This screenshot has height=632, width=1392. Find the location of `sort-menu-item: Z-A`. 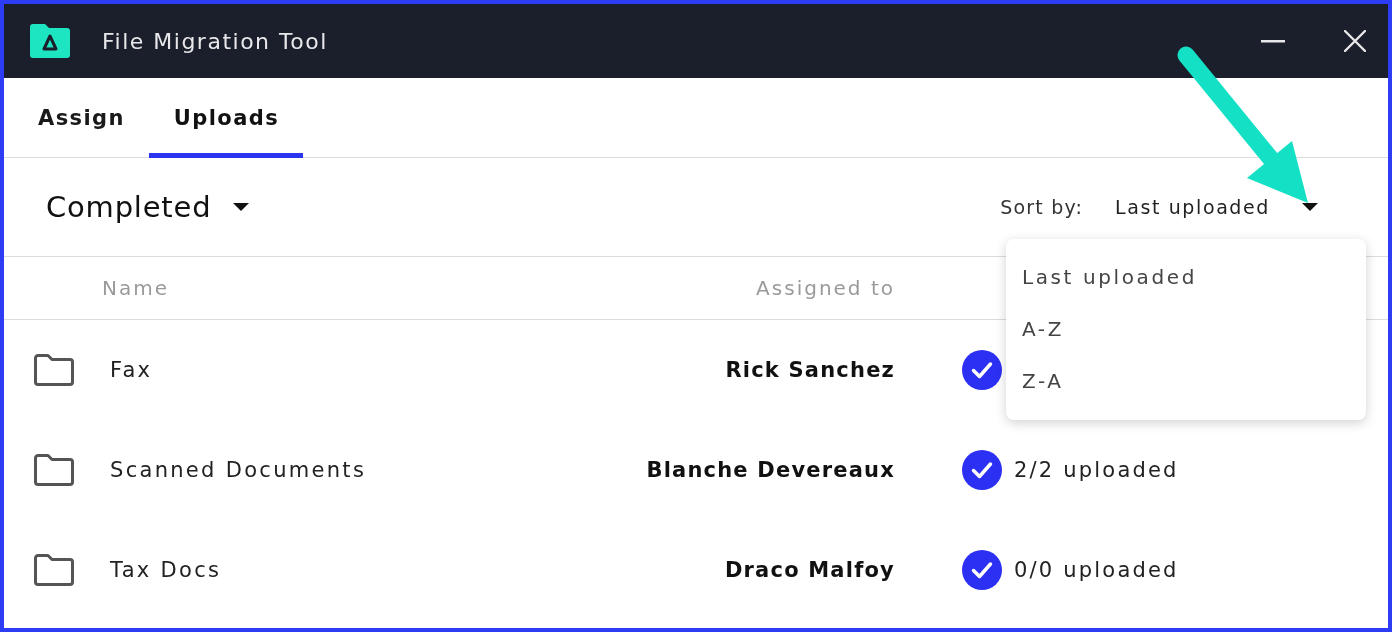

sort-menu-item: Z-A is located at coordinates (1186, 381).